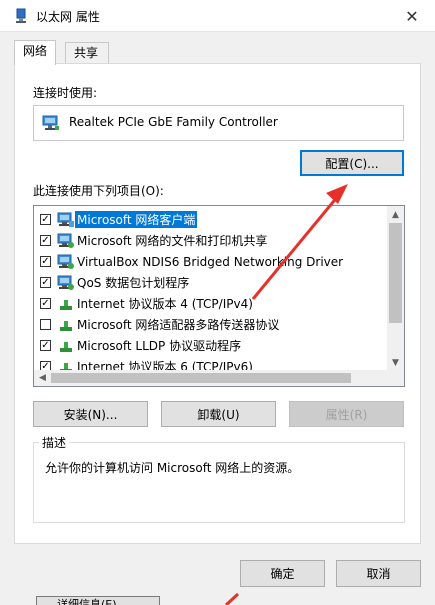  I want to click on item-label: Internet 协议版本 4 (TCP/IPv4), so click(165, 304).